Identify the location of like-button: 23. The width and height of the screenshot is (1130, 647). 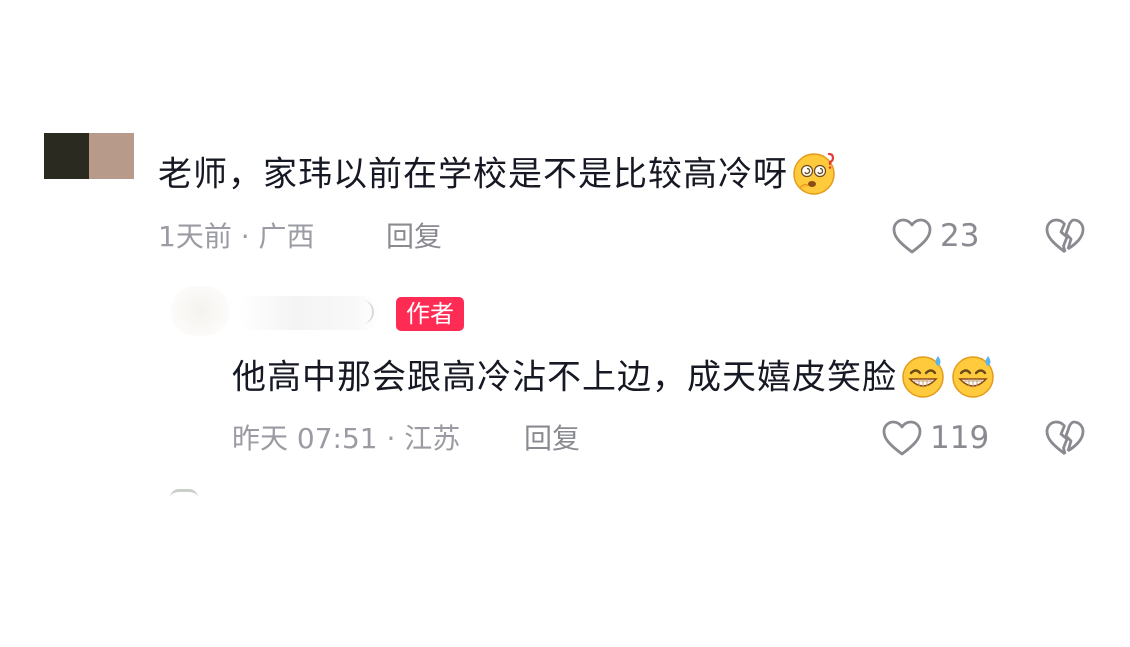
(934, 236).